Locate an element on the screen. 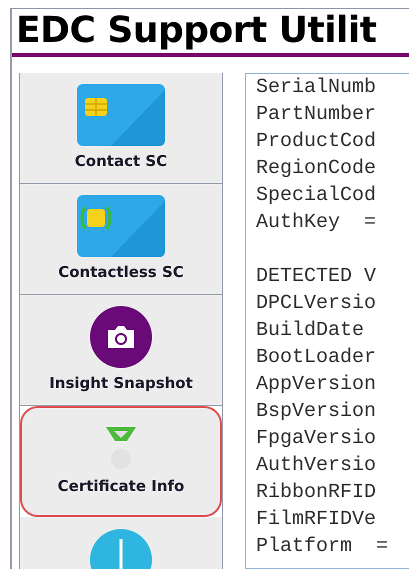  output-line: ProductCod is located at coordinates (317, 142).